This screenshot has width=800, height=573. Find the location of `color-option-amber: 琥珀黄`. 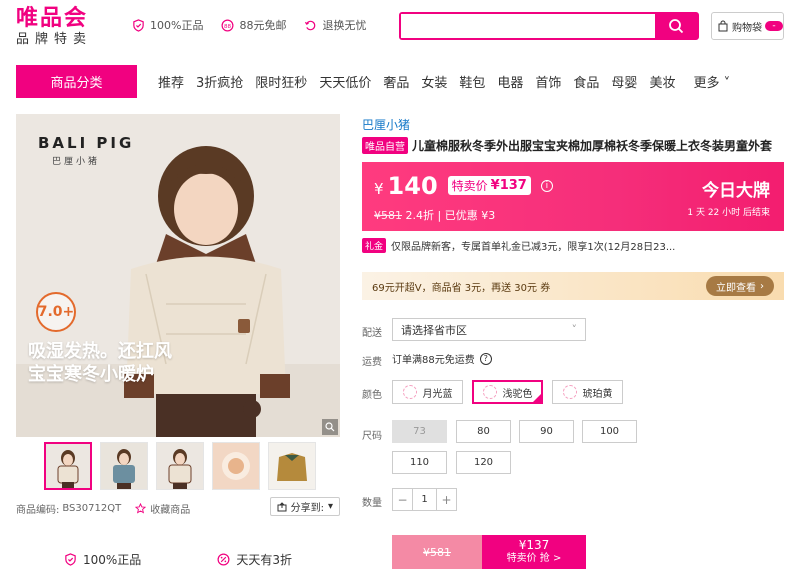

color-option-amber: 琥珀黄 is located at coordinates (587, 392).